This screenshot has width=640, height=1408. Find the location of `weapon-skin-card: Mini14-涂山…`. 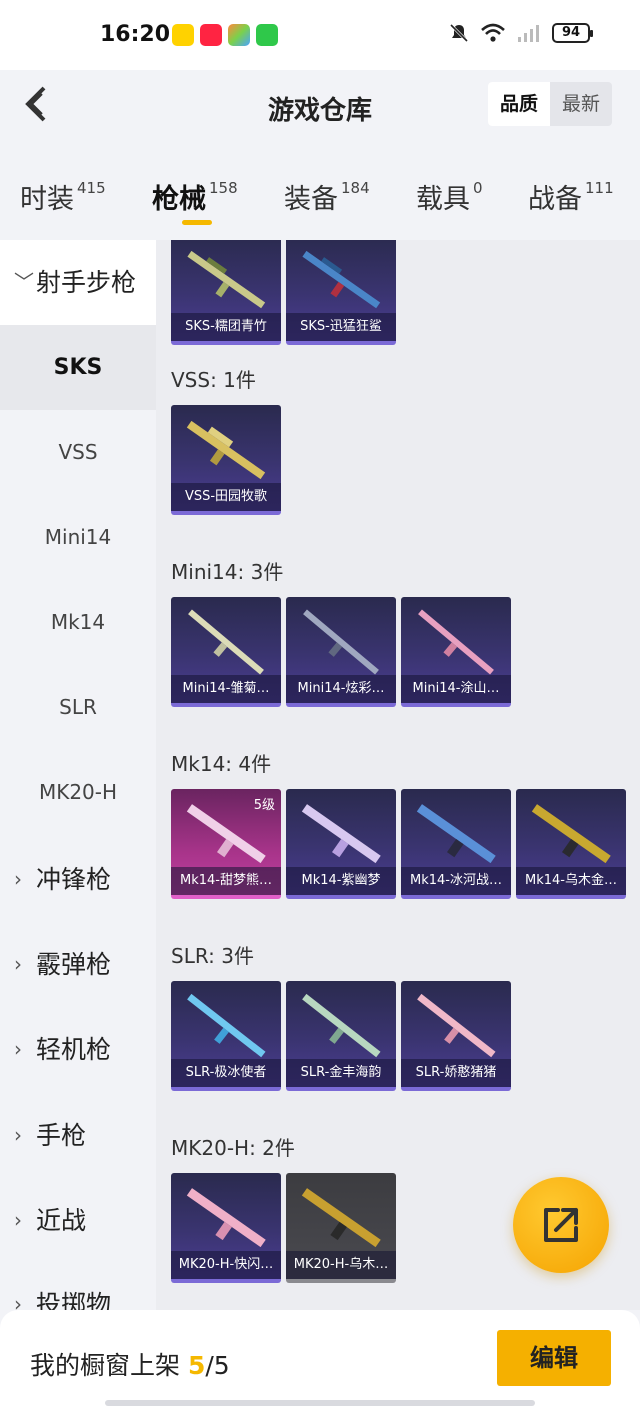

weapon-skin-card: Mini14-涂山… is located at coordinates (456, 652).